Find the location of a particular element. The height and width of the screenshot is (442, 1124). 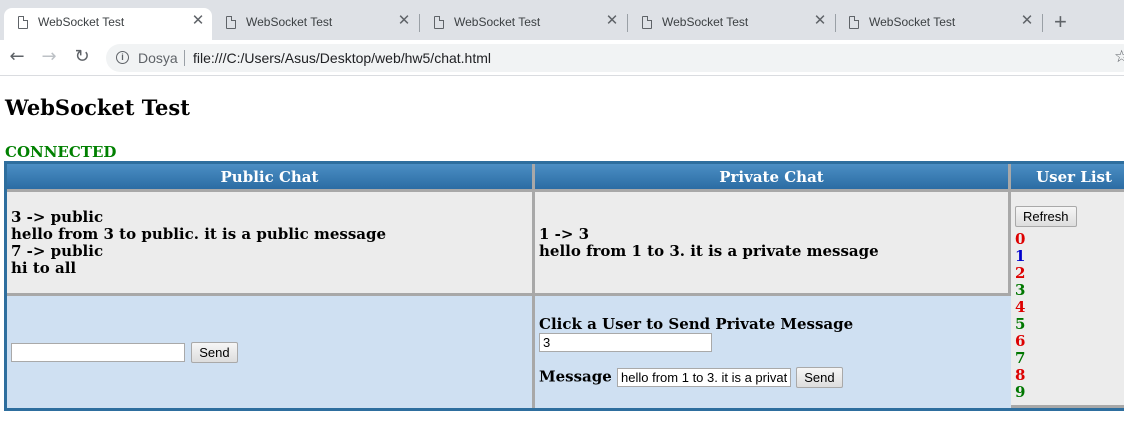

connection-status: CONNECTED is located at coordinates (61, 152).